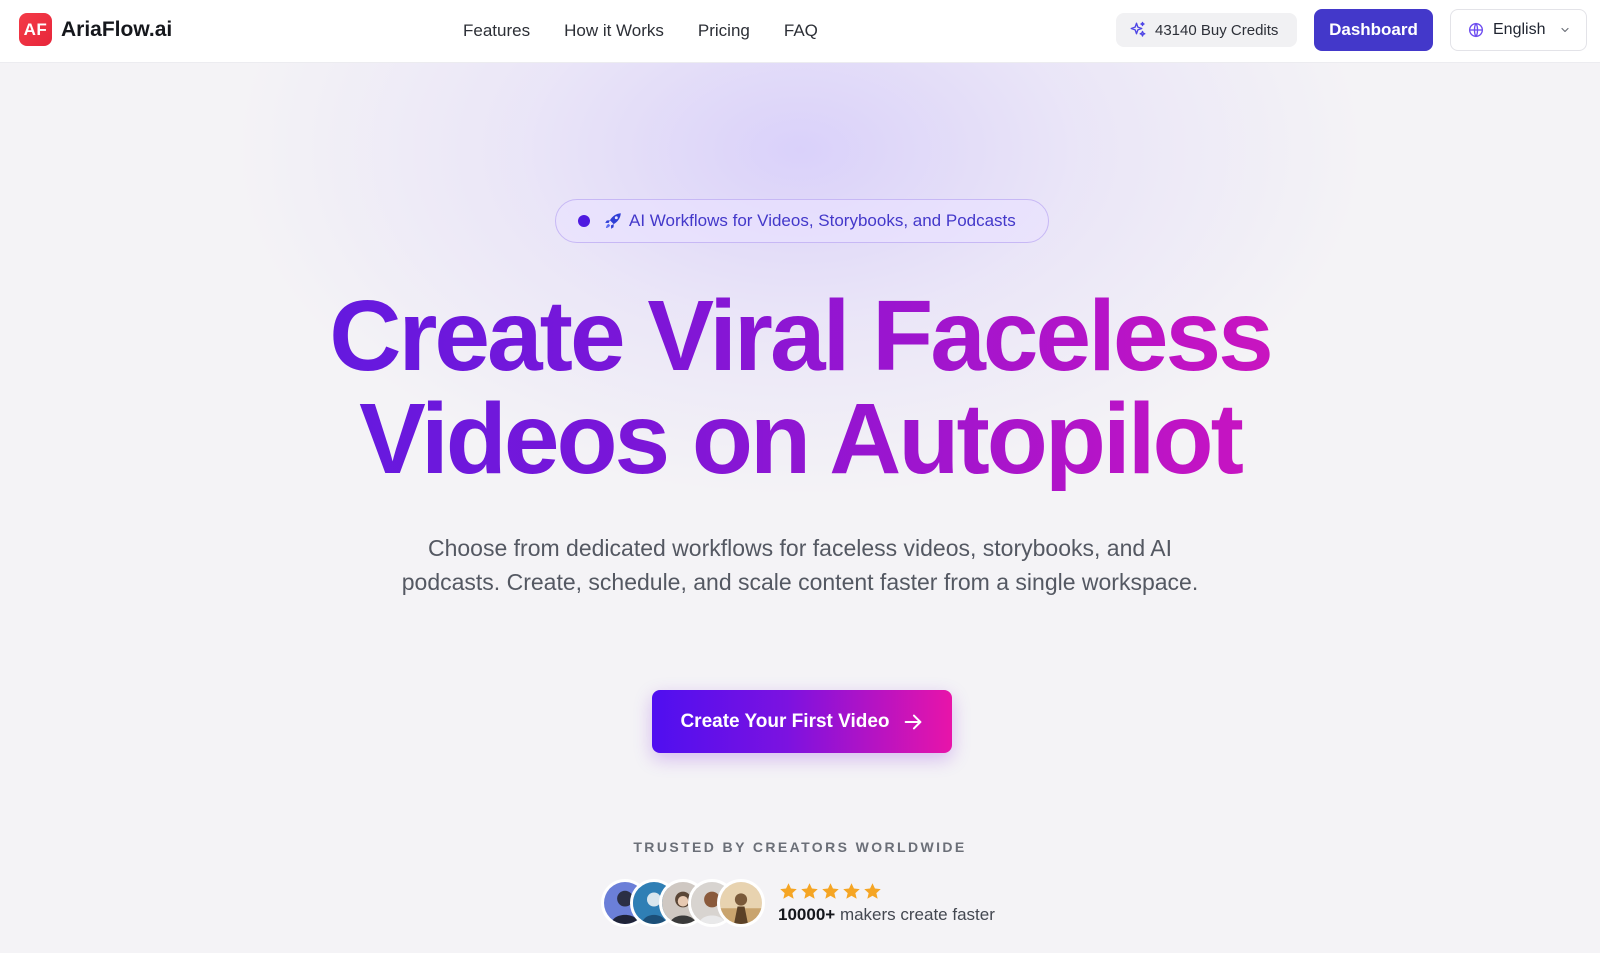 This screenshot has width=1600, height=953. I want to click on rating-stars, so click(886, 891).